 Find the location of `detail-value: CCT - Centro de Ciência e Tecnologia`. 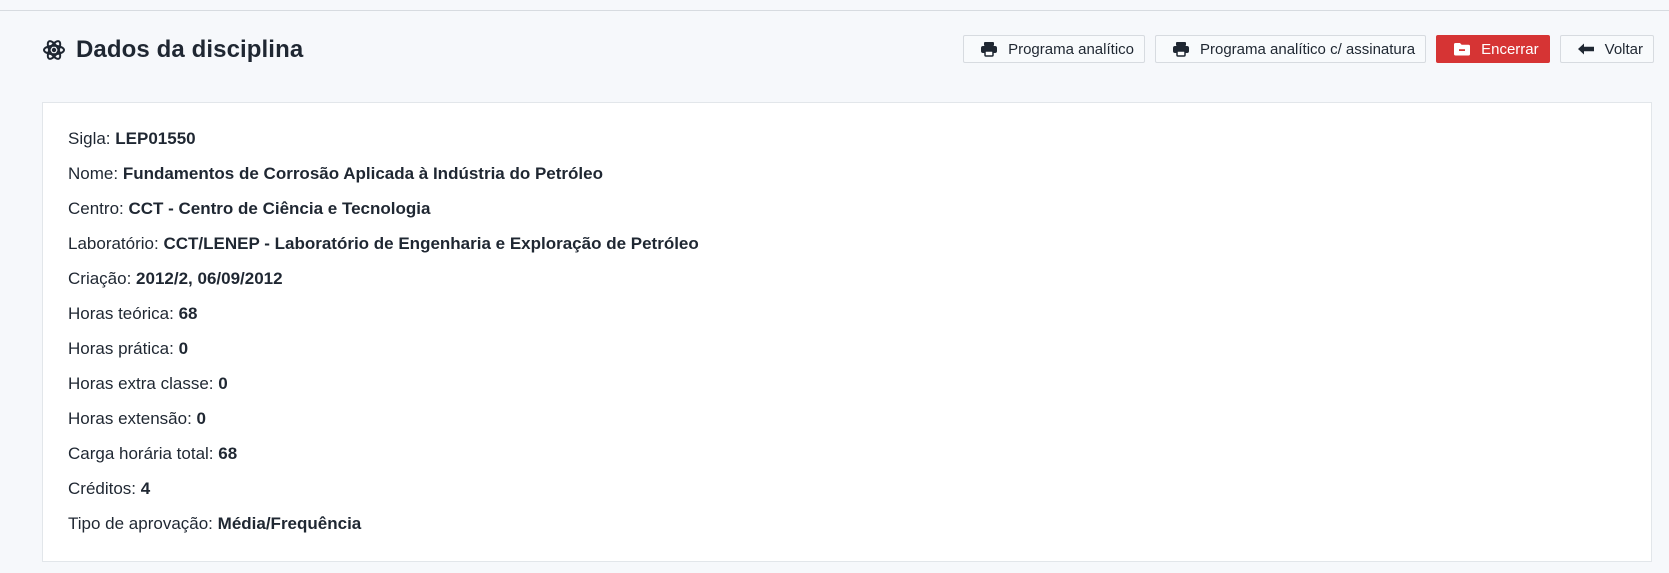

detail-value: CCT - Centro de Ciência e Tecnologia is located at coordinates (279, 208).